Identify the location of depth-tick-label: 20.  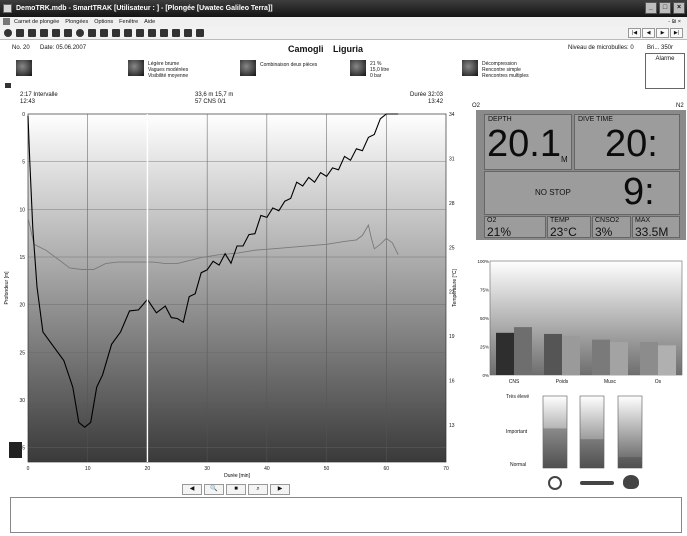
(22, 306).